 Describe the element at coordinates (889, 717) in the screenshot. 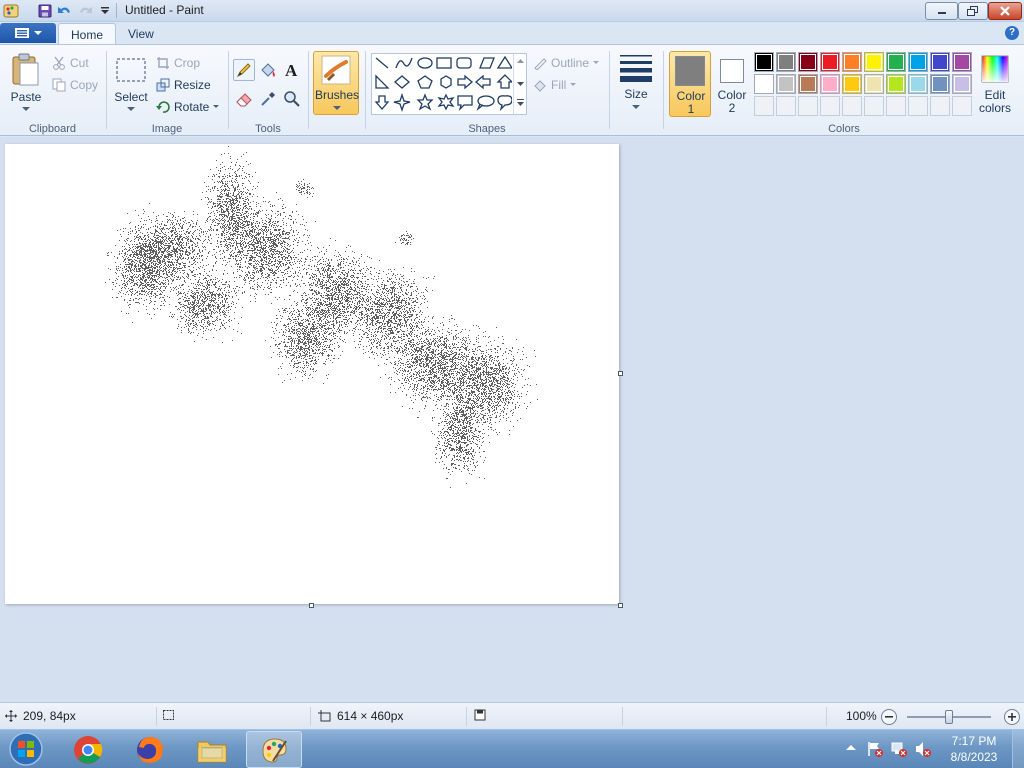

I see `zoom-out-button` at that location.